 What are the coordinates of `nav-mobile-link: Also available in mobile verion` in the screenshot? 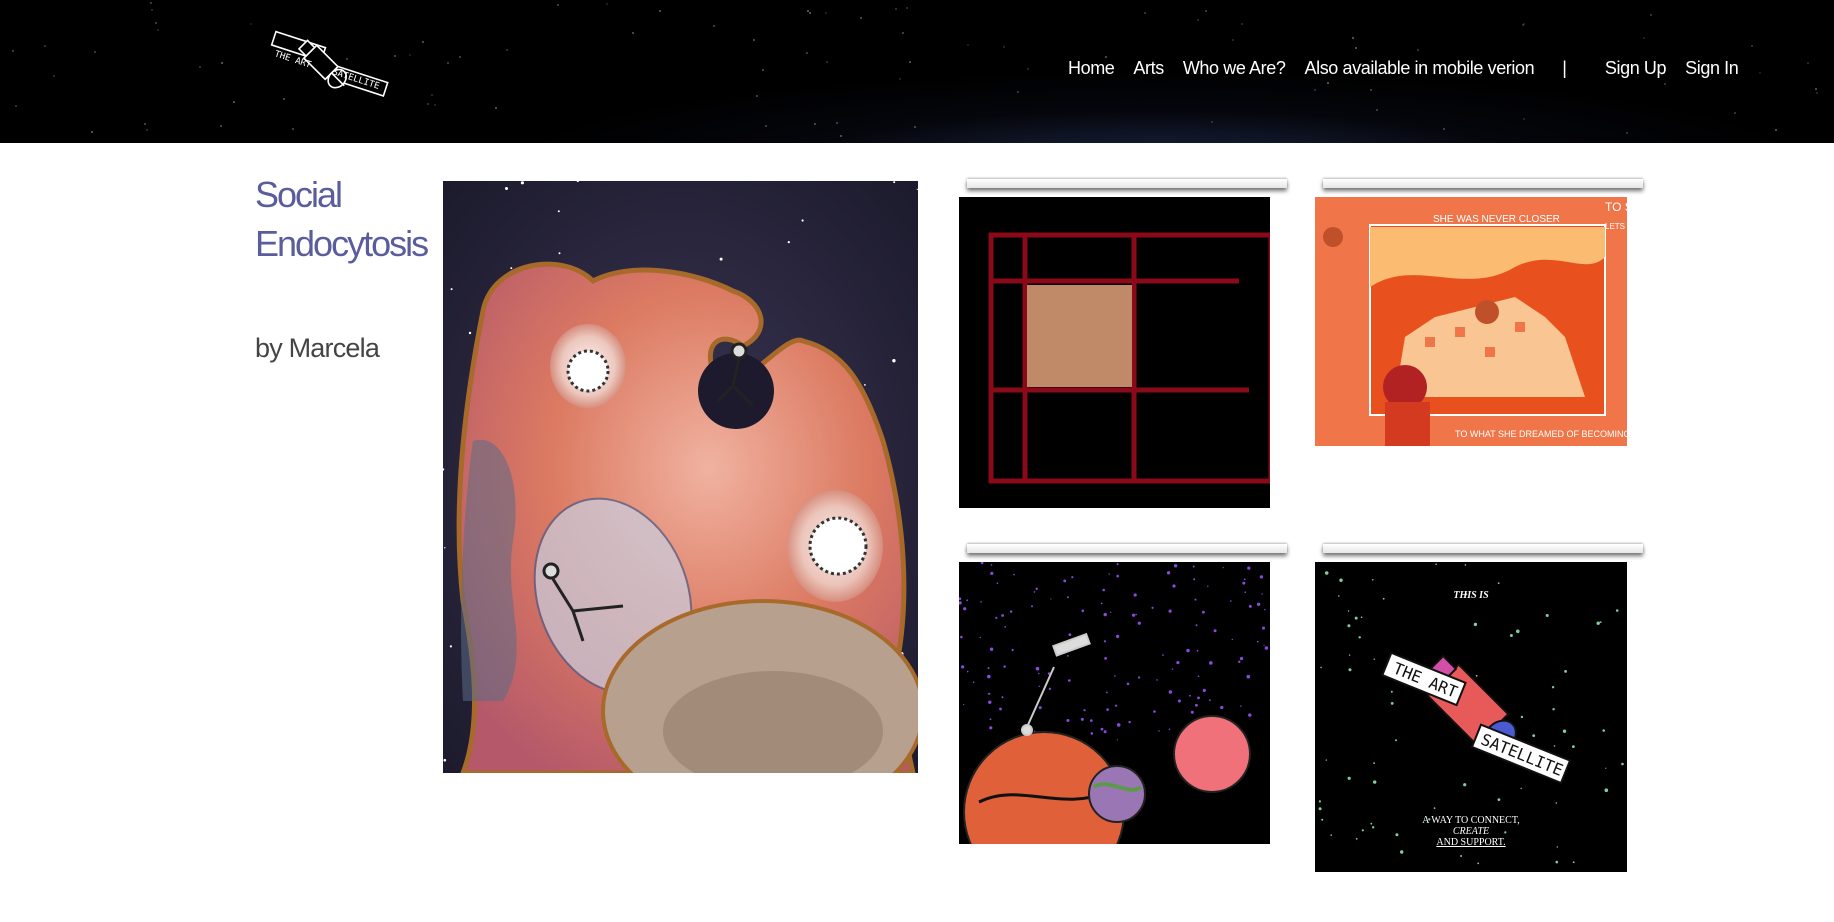 It's located at (1419, 68).